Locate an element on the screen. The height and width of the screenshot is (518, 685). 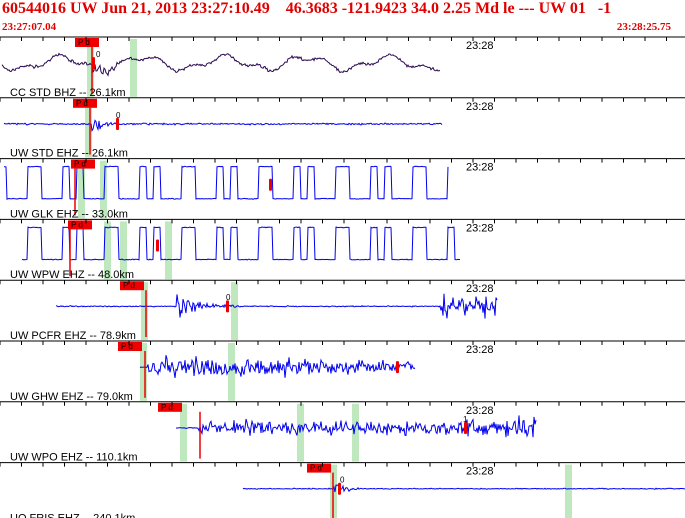
trace-row-7: P d123:28UW WPO EHZ -- 110.1km is located at coordinates (342, 432).